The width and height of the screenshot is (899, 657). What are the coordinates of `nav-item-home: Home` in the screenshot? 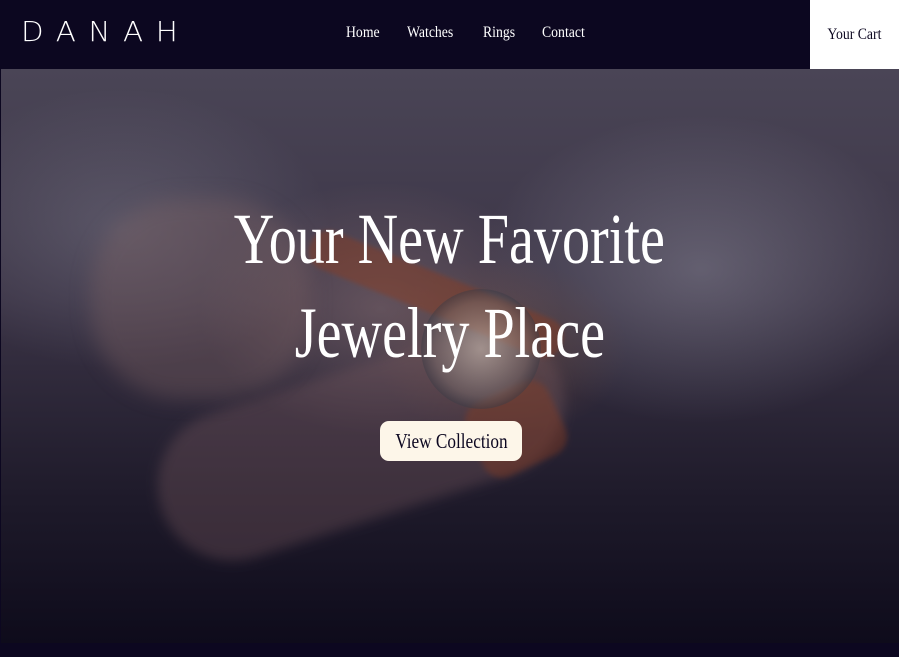 It's located at (363, 33).